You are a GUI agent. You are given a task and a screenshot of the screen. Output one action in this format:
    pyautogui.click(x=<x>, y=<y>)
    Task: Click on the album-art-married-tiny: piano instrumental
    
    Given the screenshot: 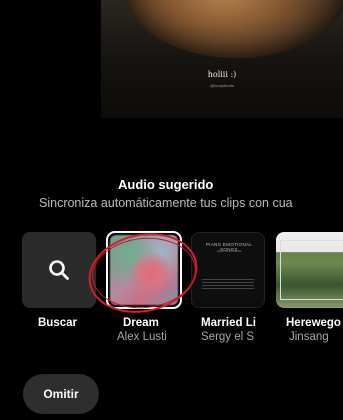 What is the action you would take?
    pyautogui.click(x=229, y=251)
    